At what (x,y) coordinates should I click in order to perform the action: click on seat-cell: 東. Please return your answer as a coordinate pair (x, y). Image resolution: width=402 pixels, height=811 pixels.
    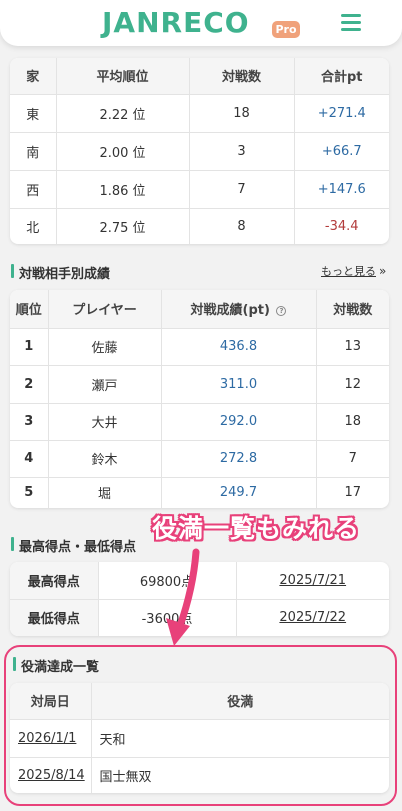
    Looking at the image, I should click on (33, 113).